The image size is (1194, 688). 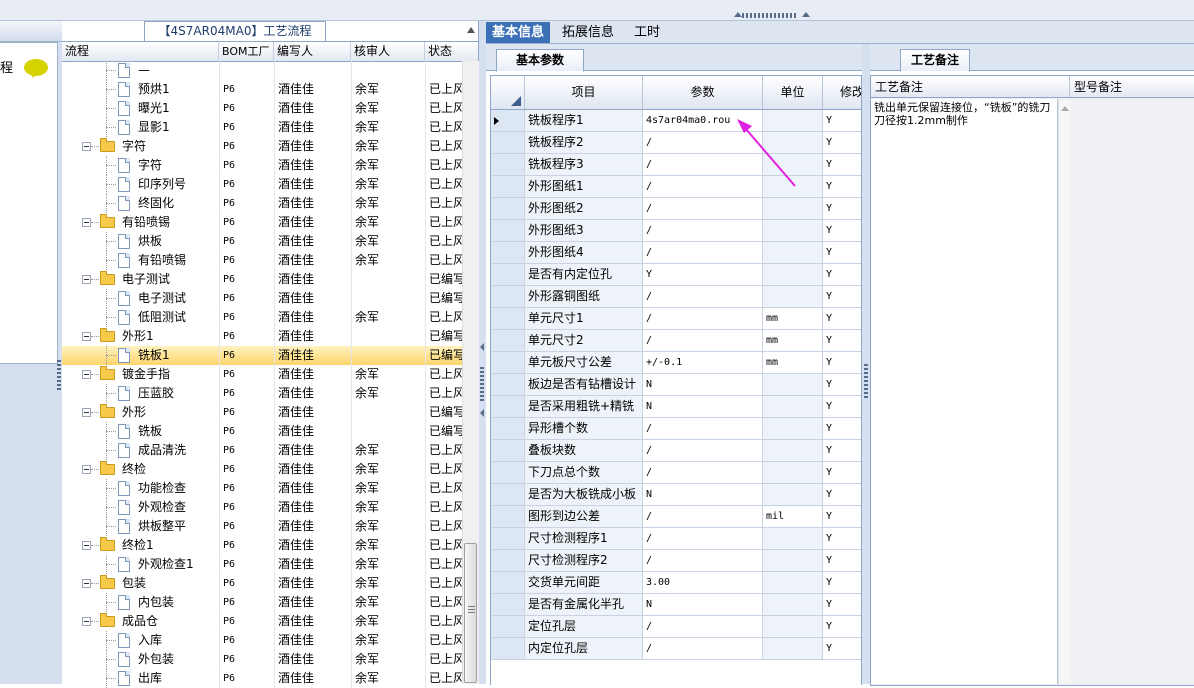 What do you see at coordinates (262, 127) in the screenshot?
I see `tree-row: 显影1 P6 酒佳佳 余军 已上风` at bounding box center [262, 127].